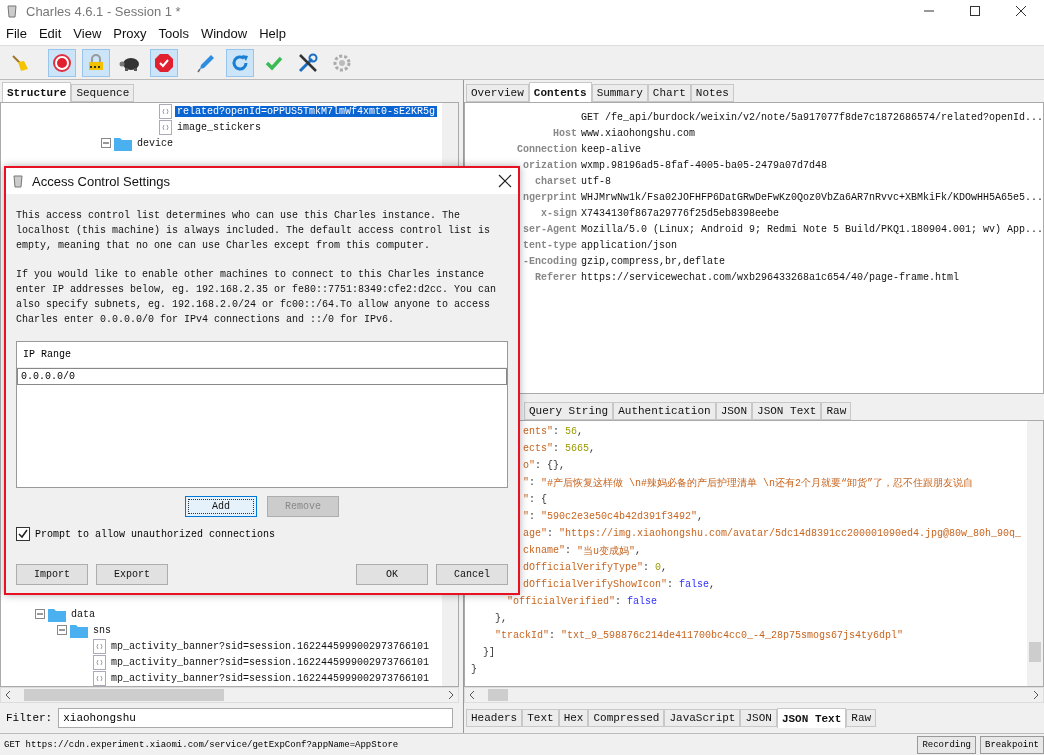 The width and height of the screenshot is (1044, 755). Describe the element at coordinates (57, 614) in the screenshot. I see `folder-icon` at that location.